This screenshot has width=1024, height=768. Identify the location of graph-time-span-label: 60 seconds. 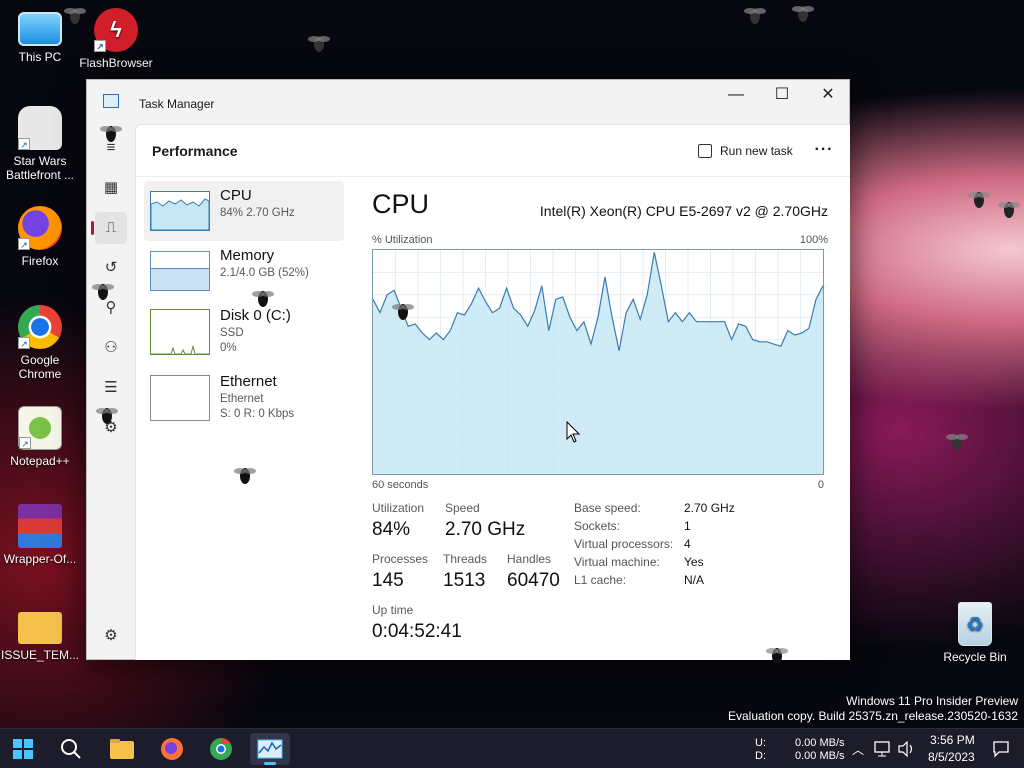
(400, 485).